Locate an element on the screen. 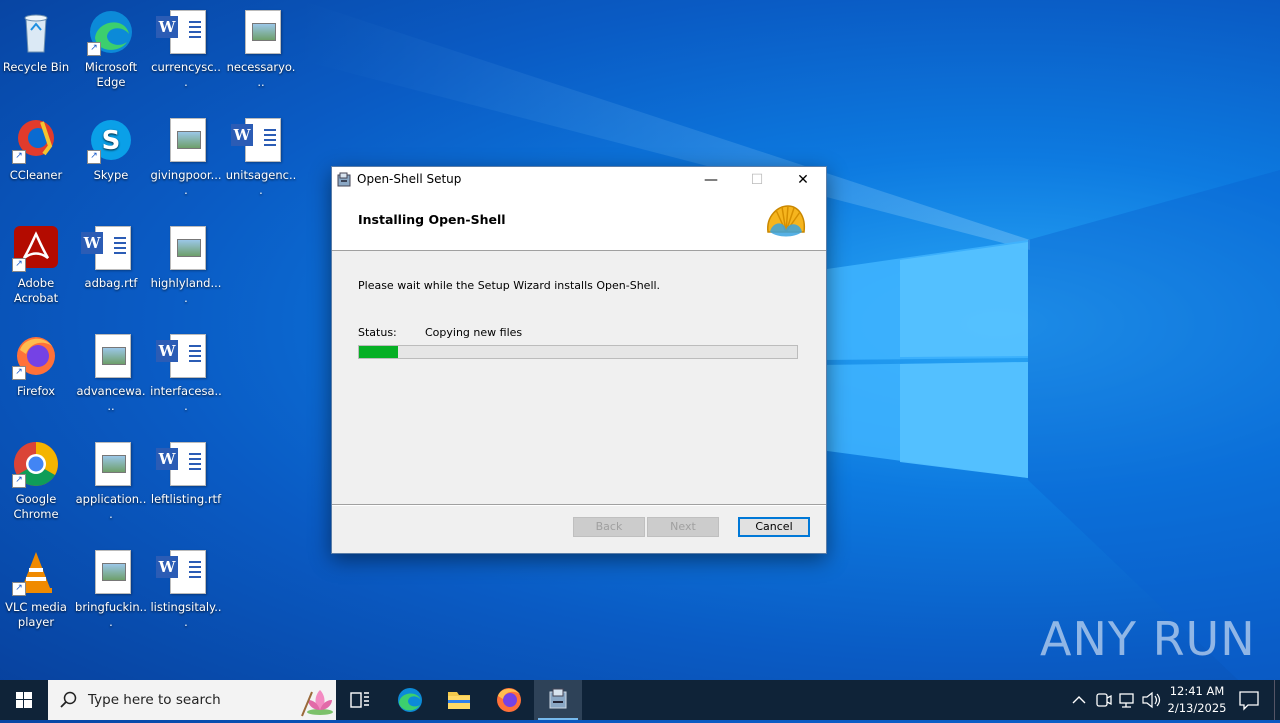 The width and height of the screenshot is (1280, 723). taskbar-search-box: Type here to search is located at coordinates (192, 700).